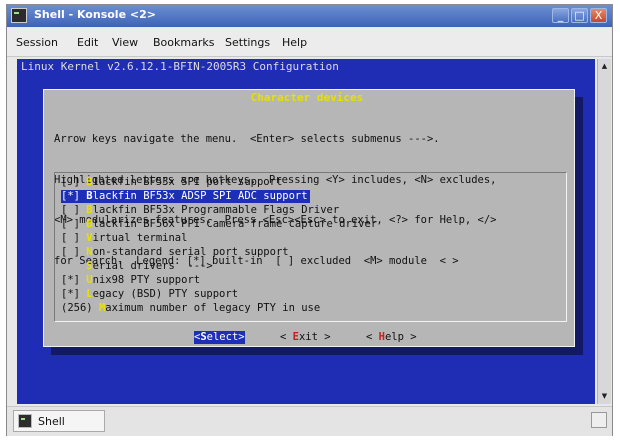 This screenshot has width=620, height=448. I want to click on option-label: irtual terminal, so click(140, 238).